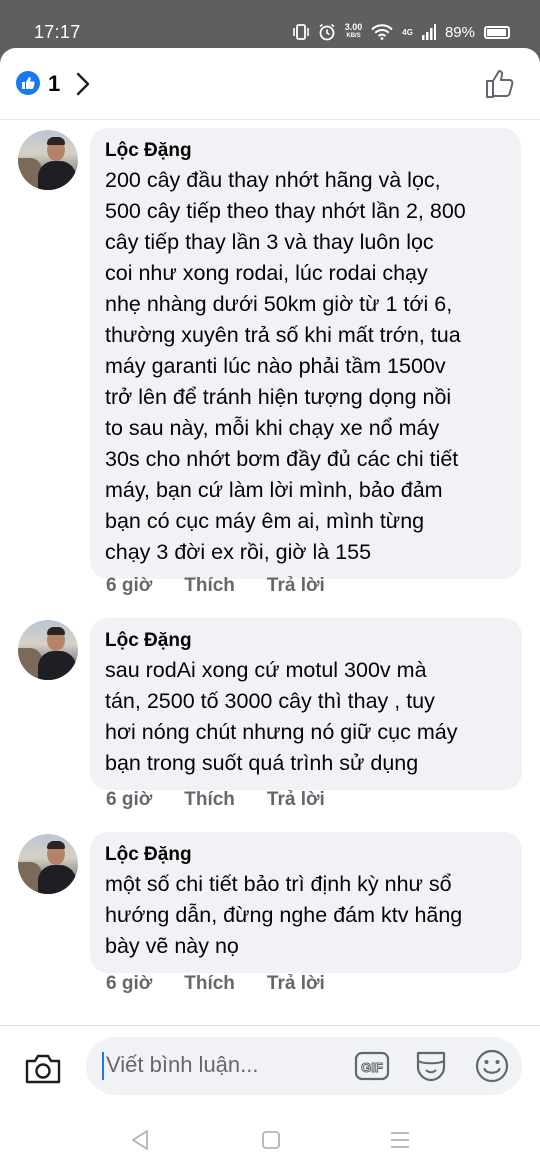  I want to click on comment-input: Viết bình luận... GIF, so click(304, 1066).